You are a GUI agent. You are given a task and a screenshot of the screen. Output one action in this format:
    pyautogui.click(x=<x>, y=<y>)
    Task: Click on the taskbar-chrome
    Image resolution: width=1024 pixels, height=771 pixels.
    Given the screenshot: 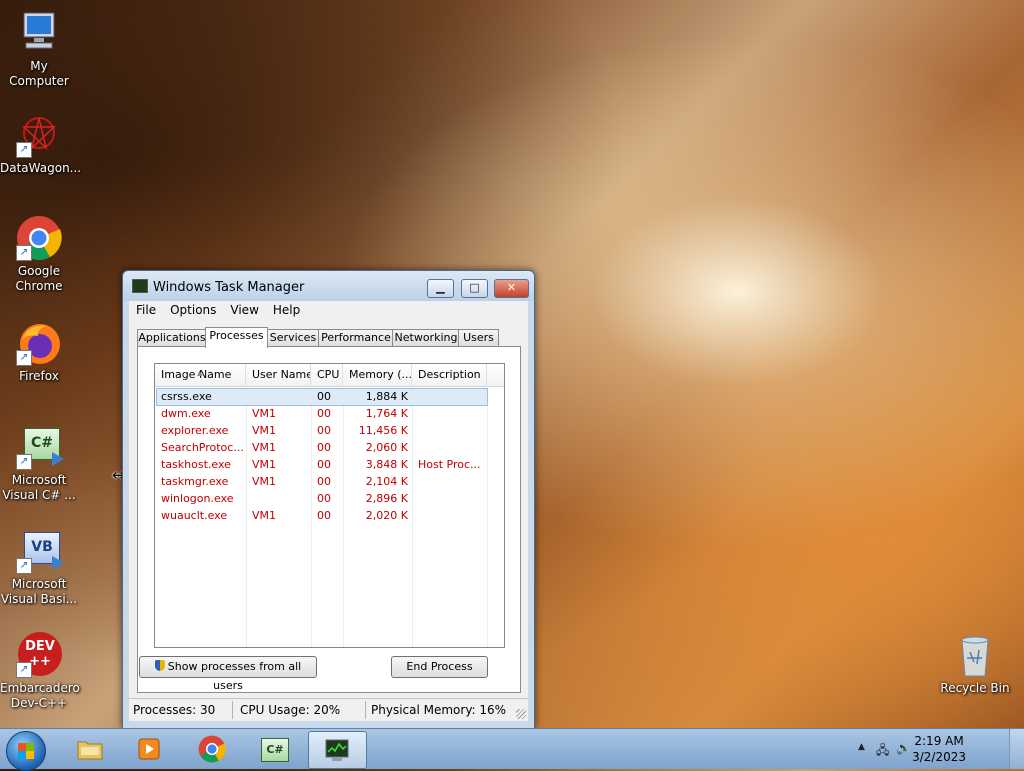 What is the action you would take?
    pyautogui.click(x=212, y=749)
    